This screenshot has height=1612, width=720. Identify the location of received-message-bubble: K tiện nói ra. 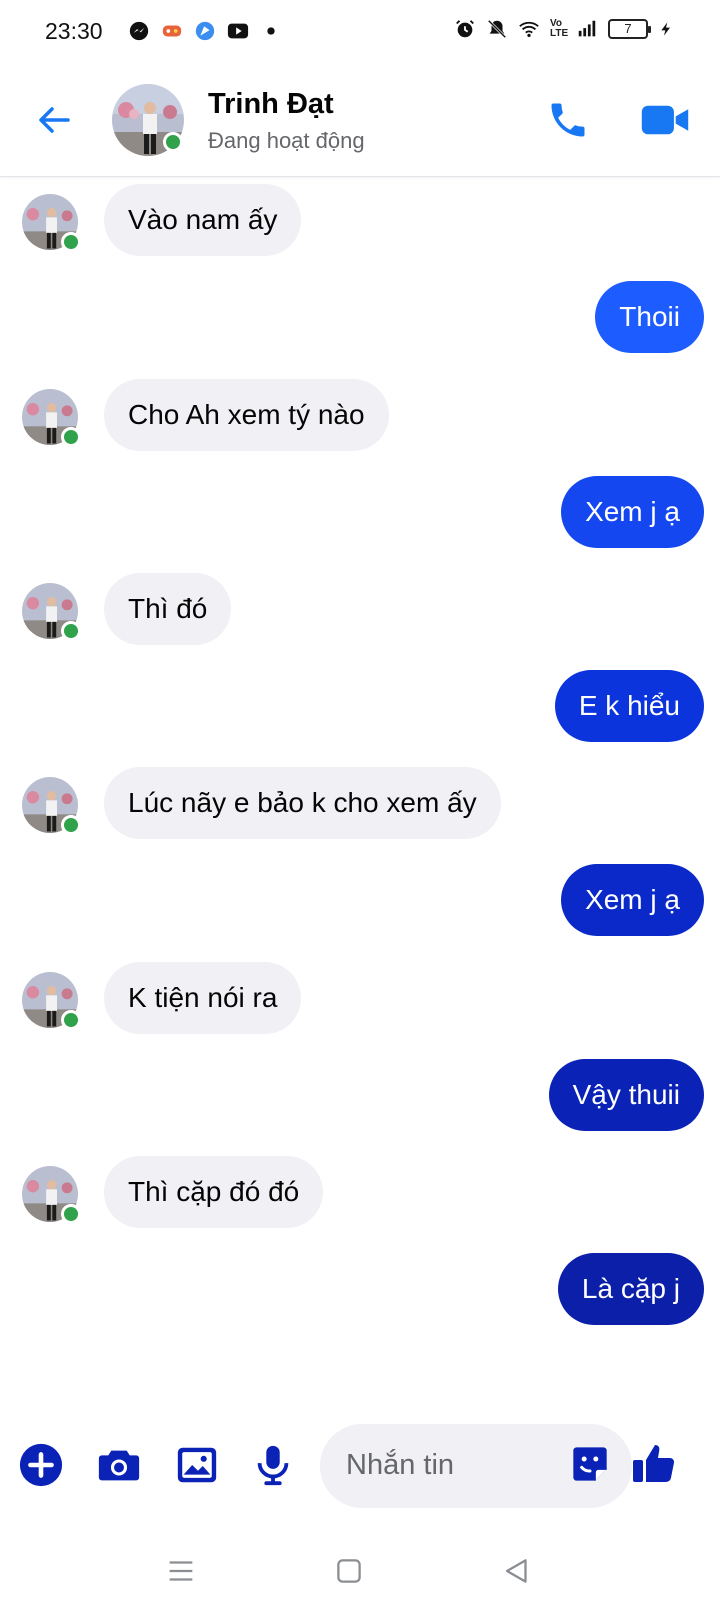
(203, 998).